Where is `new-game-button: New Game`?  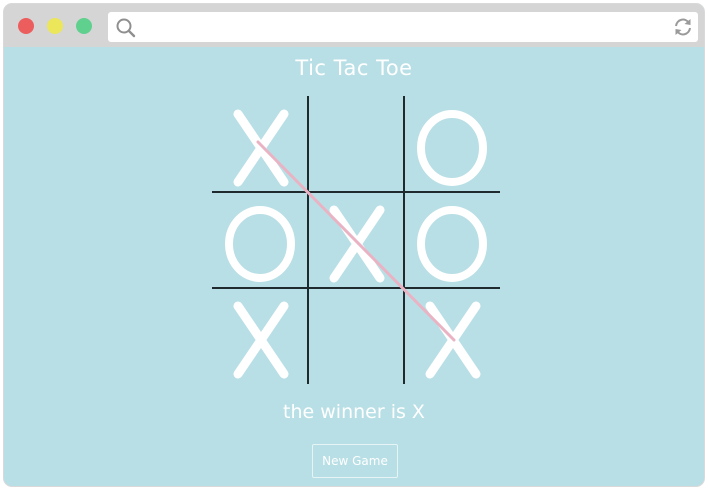
new-game-button: New Game is located at coordinates (355, 461).